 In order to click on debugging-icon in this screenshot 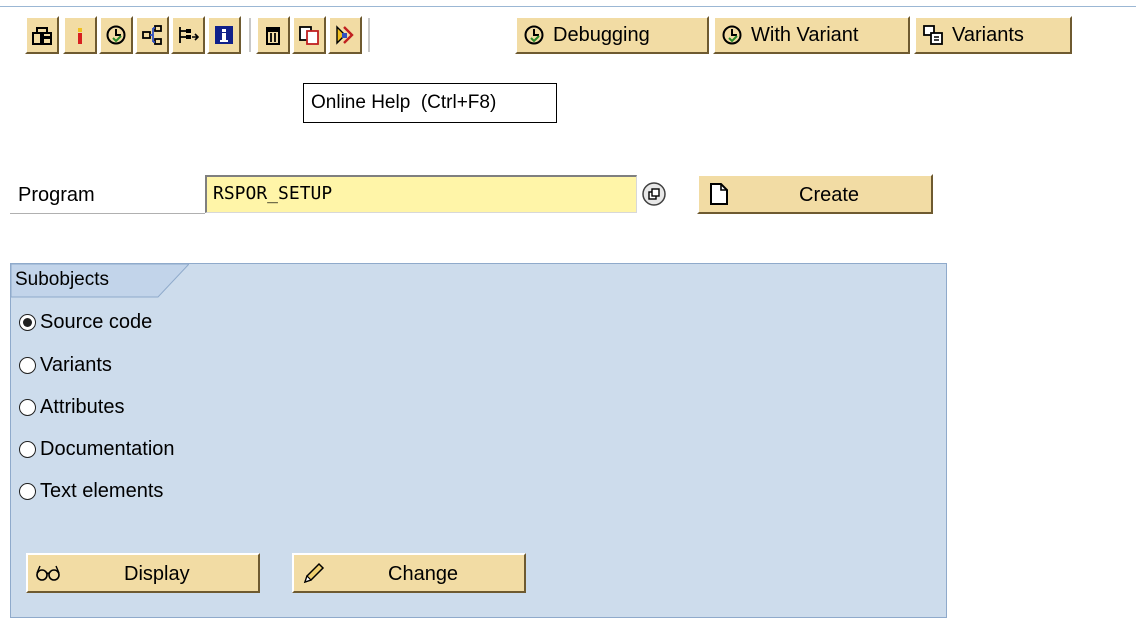, I will do `click(534, 35)`.